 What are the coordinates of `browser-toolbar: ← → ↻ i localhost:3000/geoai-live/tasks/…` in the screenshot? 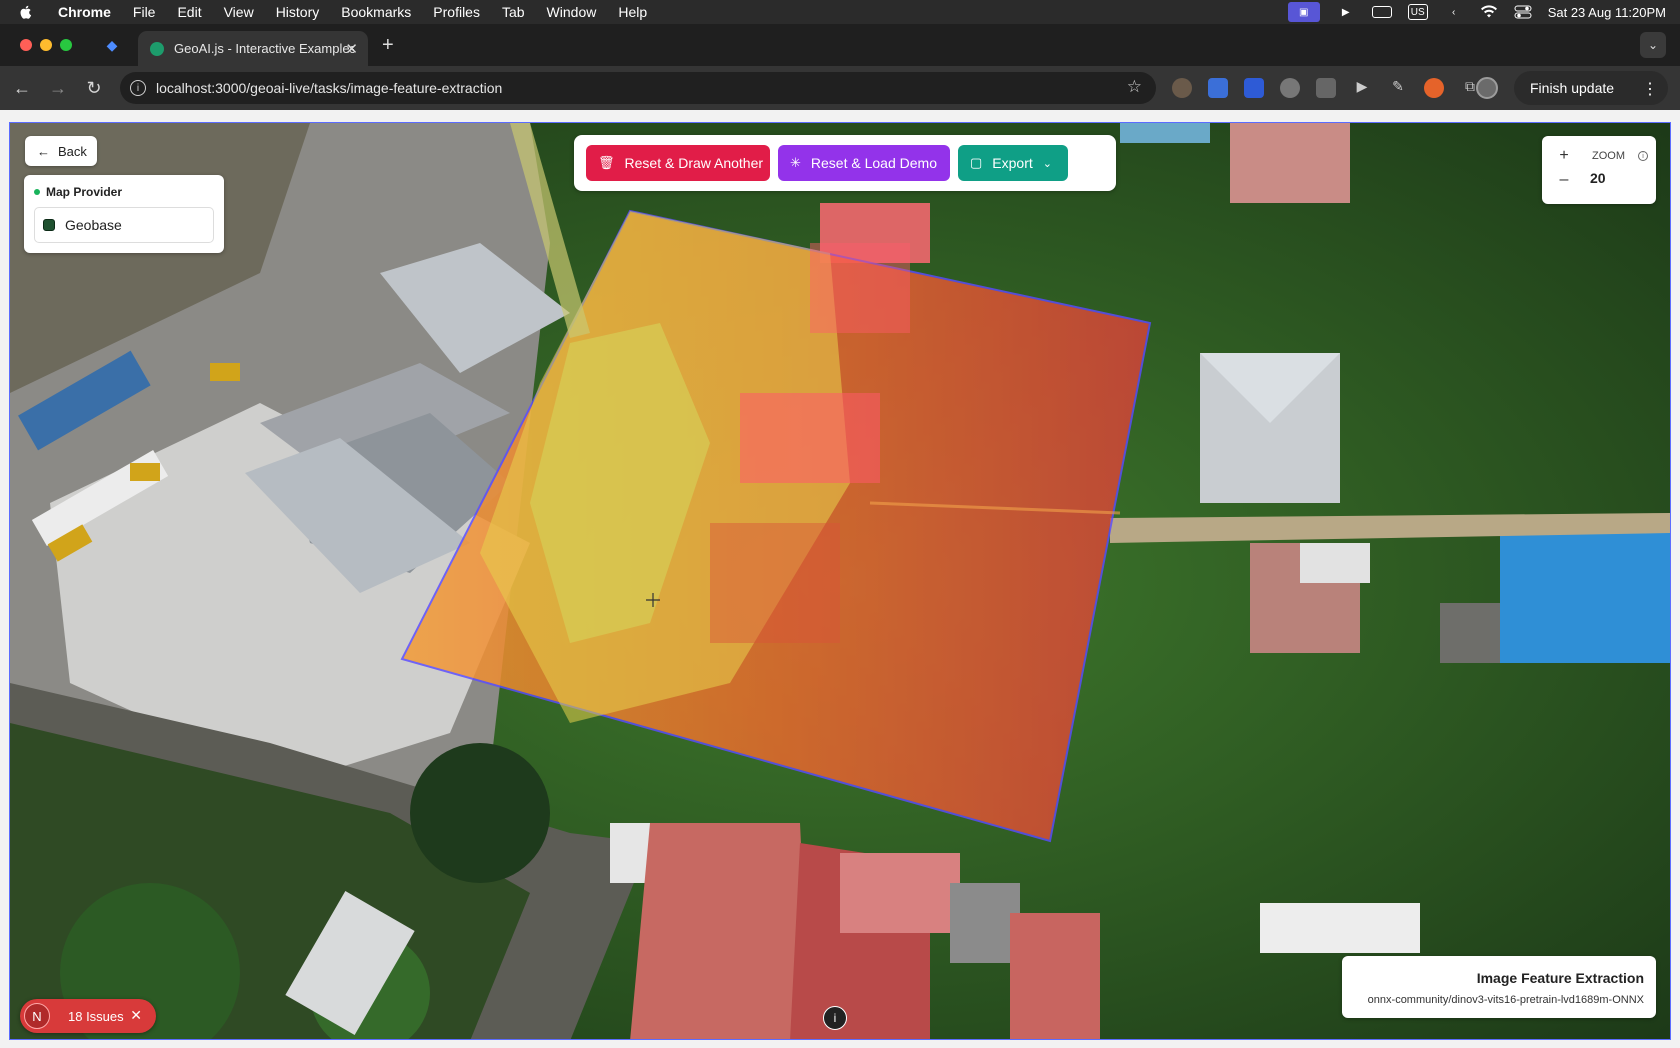 It's located at (840, 88).